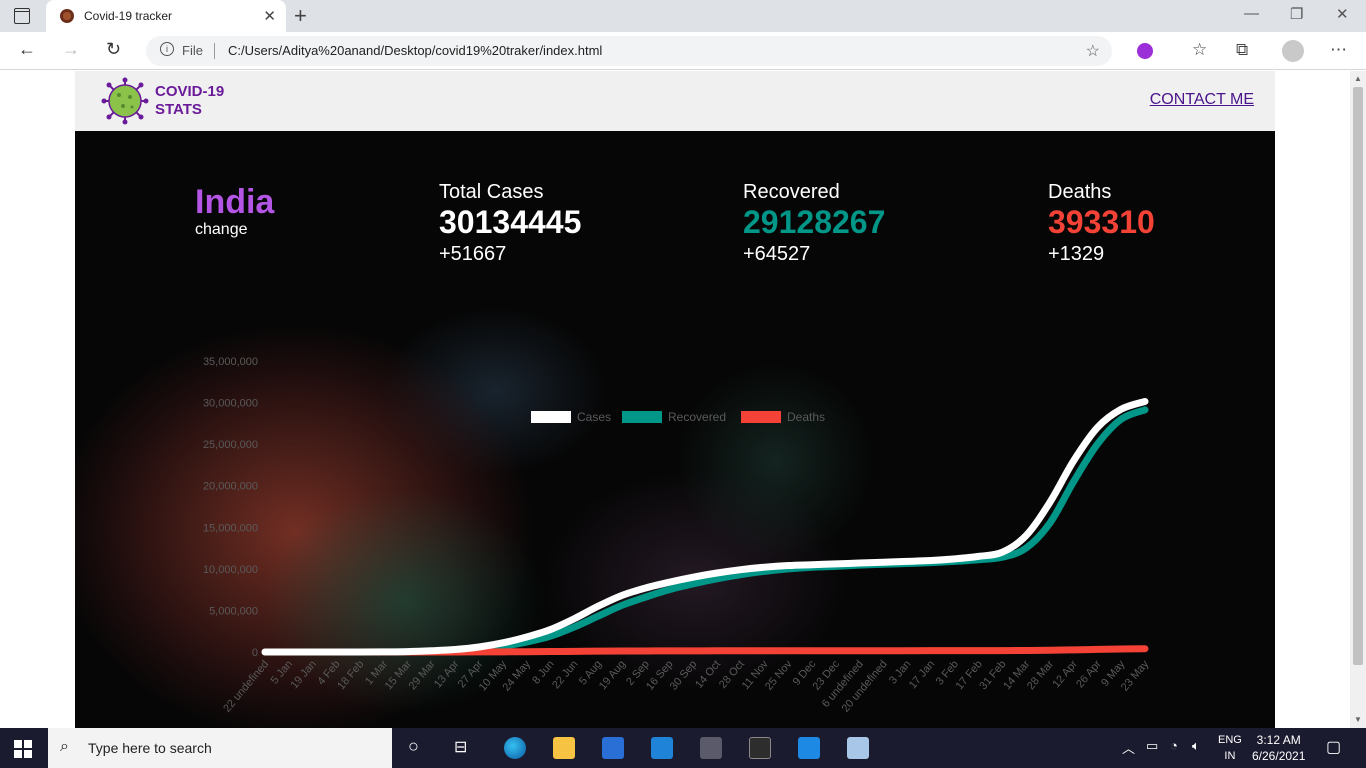  I want to click on legend-label-recovered: Recovered, so click(697, 417).